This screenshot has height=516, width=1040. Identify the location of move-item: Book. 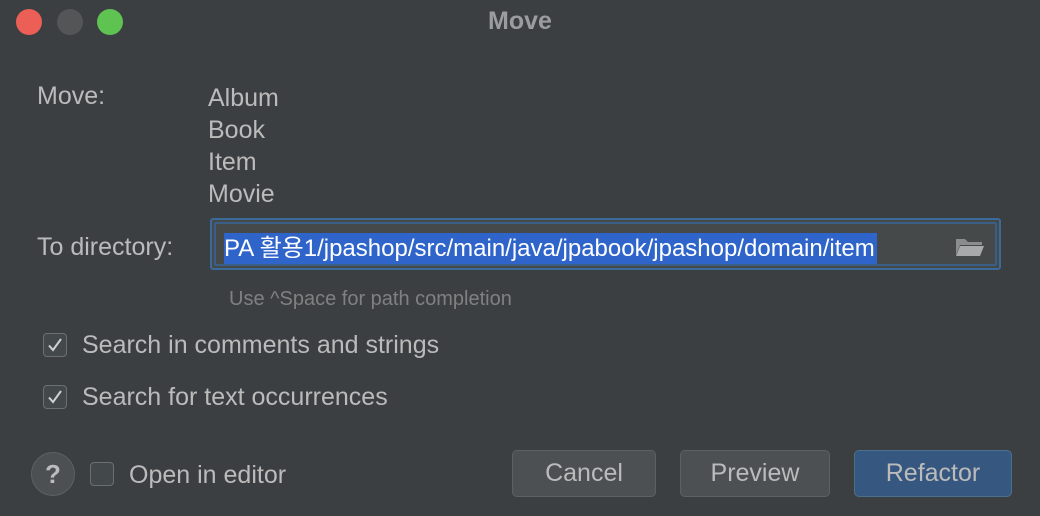
(236, 130).